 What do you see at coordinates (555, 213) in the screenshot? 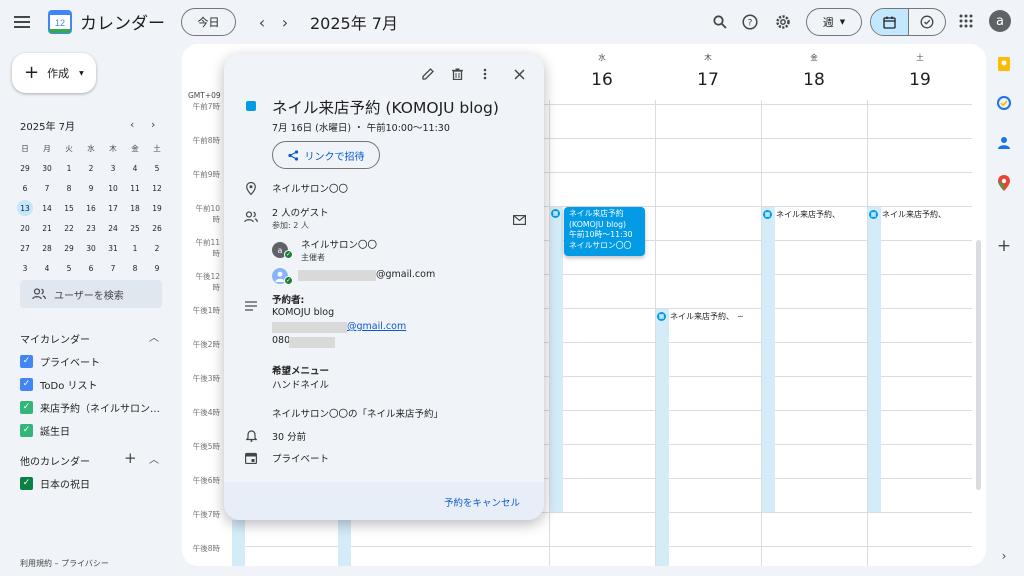
I see `booking-page-icon: ▦` at bounding box center [555, 213].